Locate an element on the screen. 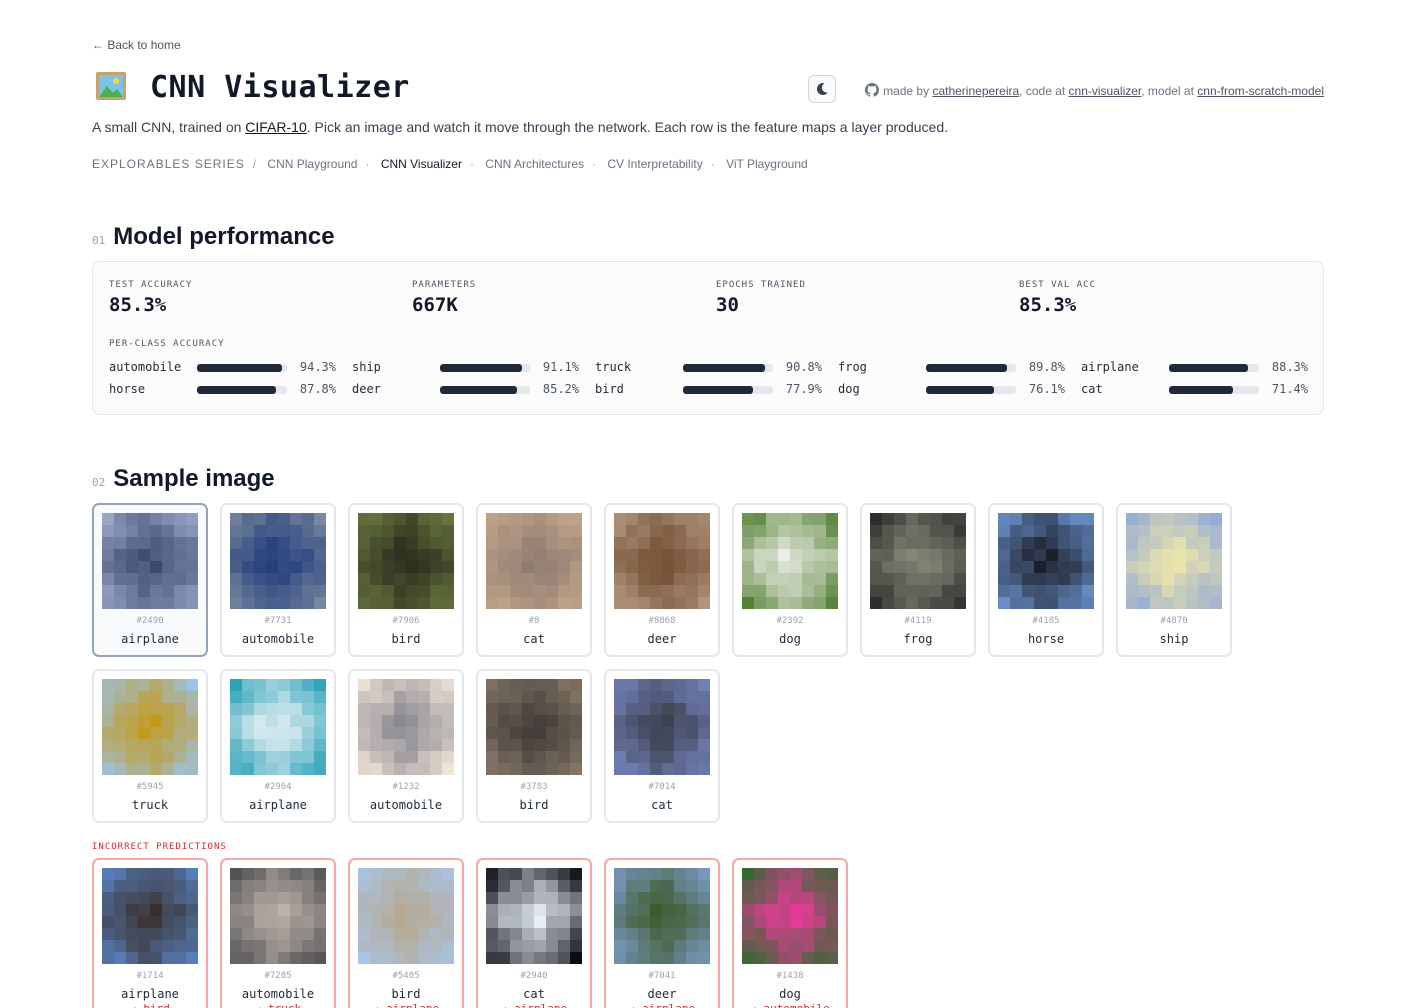 This screenshot has width=1416, height=1008. credits-made-by: made by is located at coordinates (906, 91).